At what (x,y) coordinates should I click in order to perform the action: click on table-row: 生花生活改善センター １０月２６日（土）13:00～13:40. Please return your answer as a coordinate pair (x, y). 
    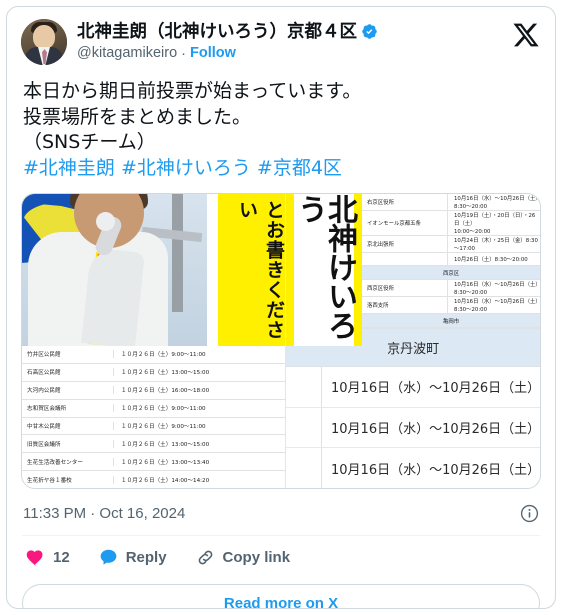
    Looking at the image, I should click on (153, 462).